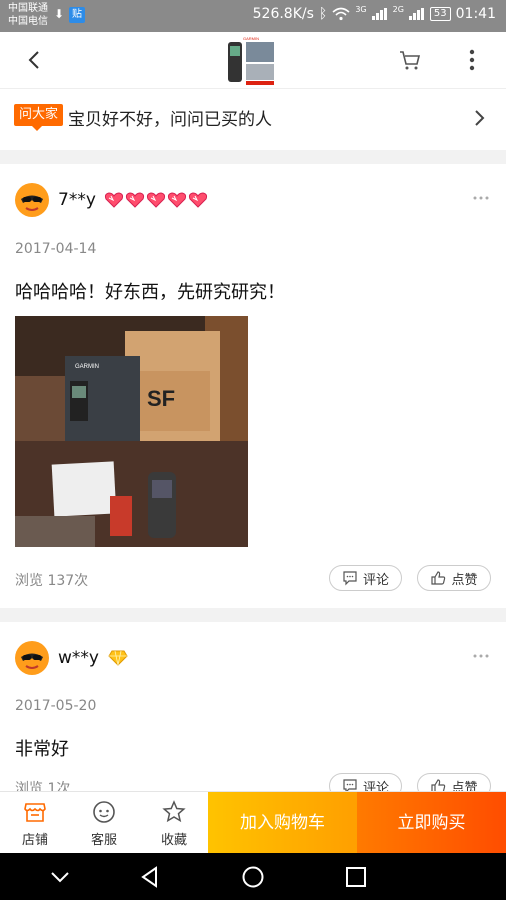  What do you see at coordinates (356, 877) in the screenshot?
I see `nav-recents-icon` at bounding box center [356, 877].